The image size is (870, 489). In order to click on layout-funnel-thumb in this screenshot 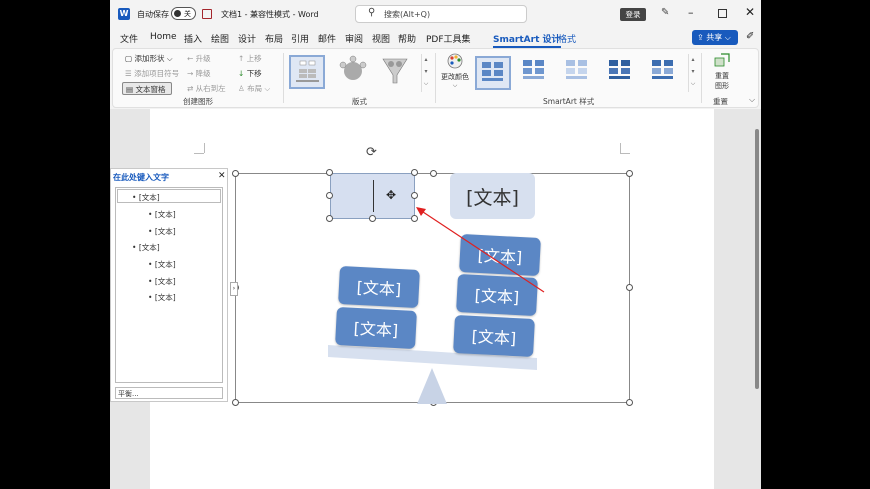, I will do `click(395, 72)`.